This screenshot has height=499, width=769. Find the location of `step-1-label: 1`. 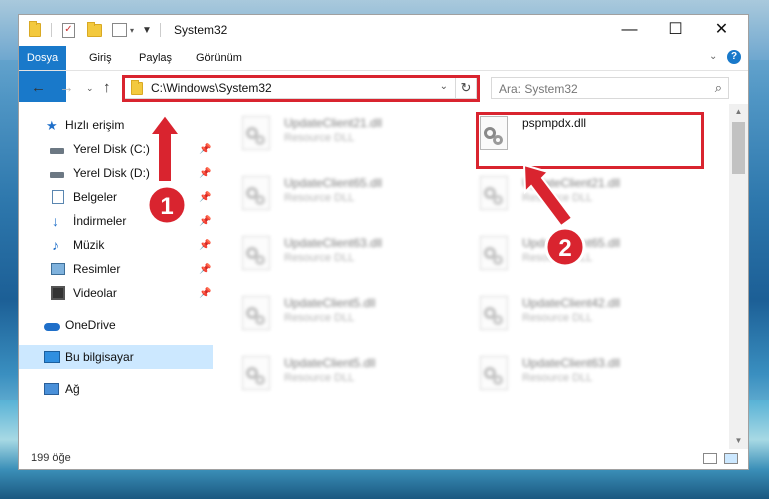

step-1-label: 1 is located at coordinates (166, 206).